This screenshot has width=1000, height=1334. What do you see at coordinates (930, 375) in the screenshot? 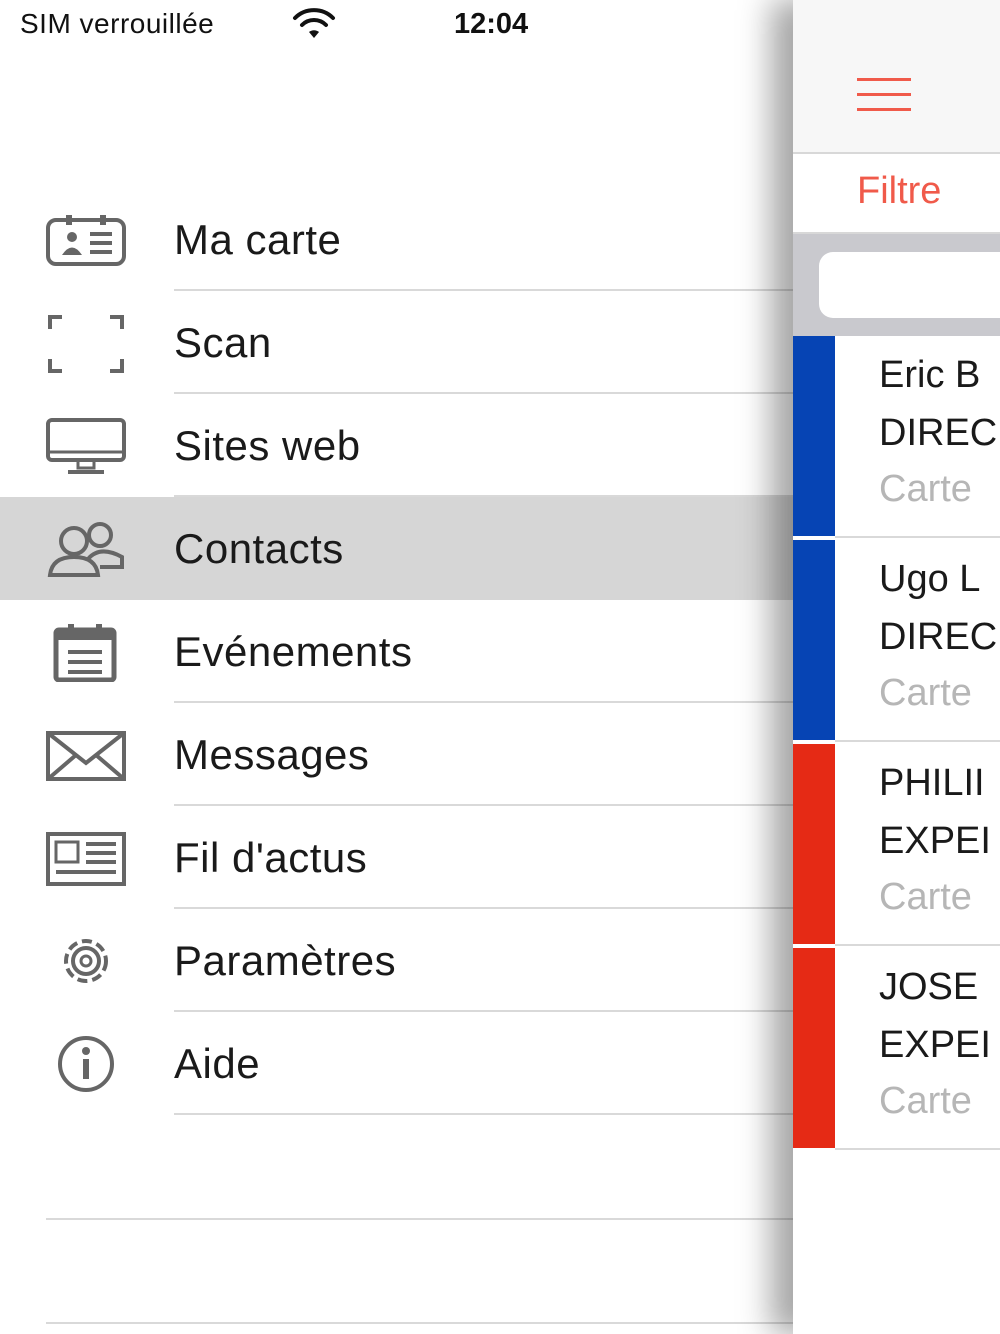
I see `contact-name: Eric B` at bounding box center [930, 375].